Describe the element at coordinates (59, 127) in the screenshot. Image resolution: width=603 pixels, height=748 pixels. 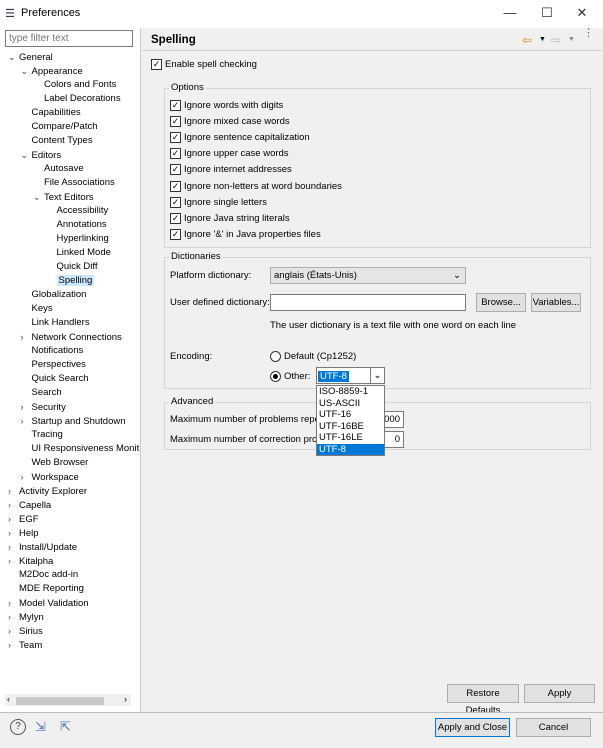
I see `tree-item: Compare/Patch` at that location.